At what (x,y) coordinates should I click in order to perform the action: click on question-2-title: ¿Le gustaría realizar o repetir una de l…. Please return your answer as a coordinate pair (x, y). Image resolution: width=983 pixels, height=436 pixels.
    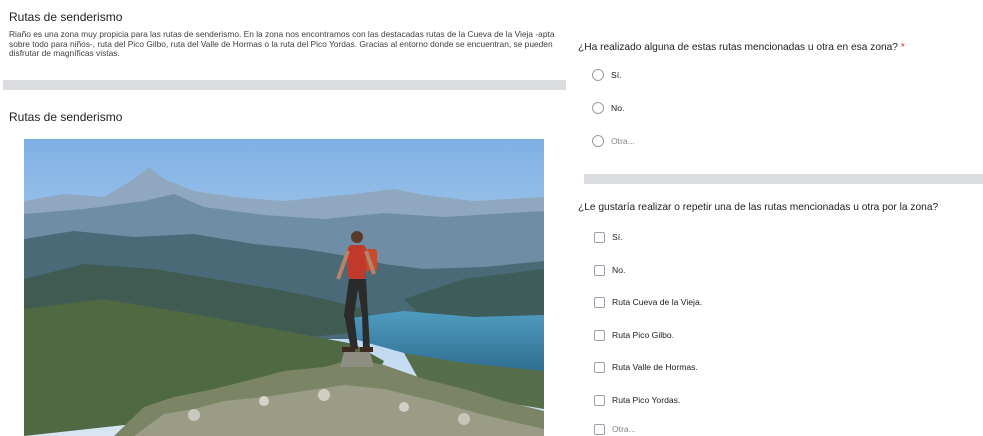
    Looking at the image, I should click on (758, 207).